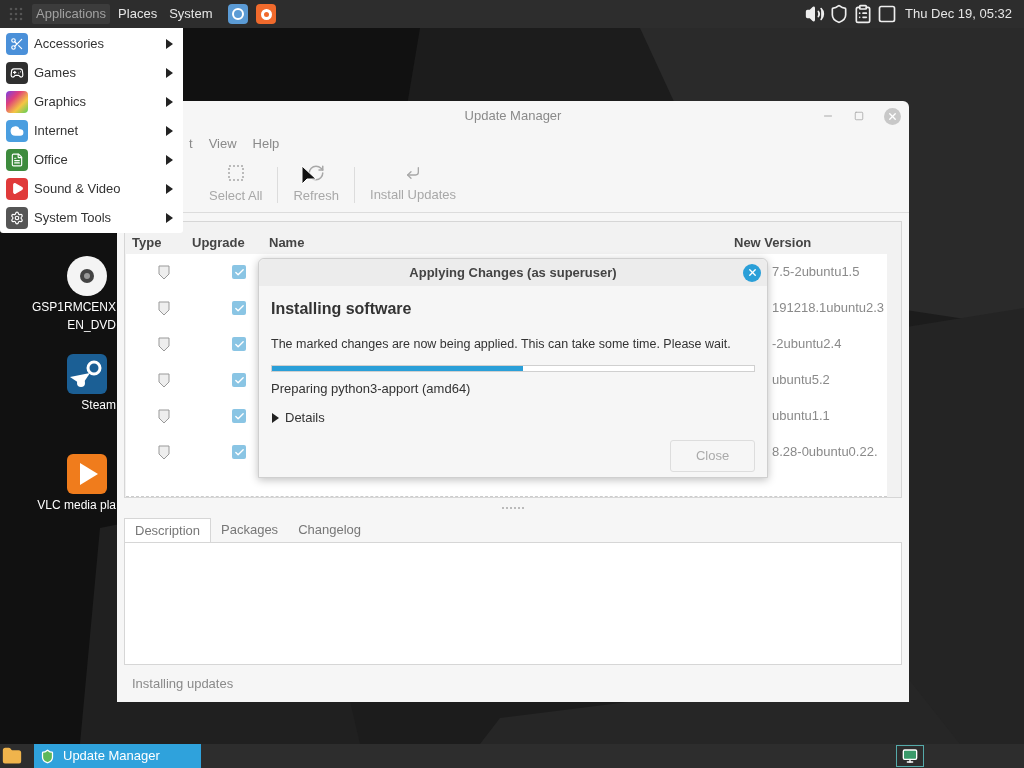  What do you see at coordinates (71, 14) in the screenshot?
I see `panel-menu: Applications` at bounding box center [71, 14].